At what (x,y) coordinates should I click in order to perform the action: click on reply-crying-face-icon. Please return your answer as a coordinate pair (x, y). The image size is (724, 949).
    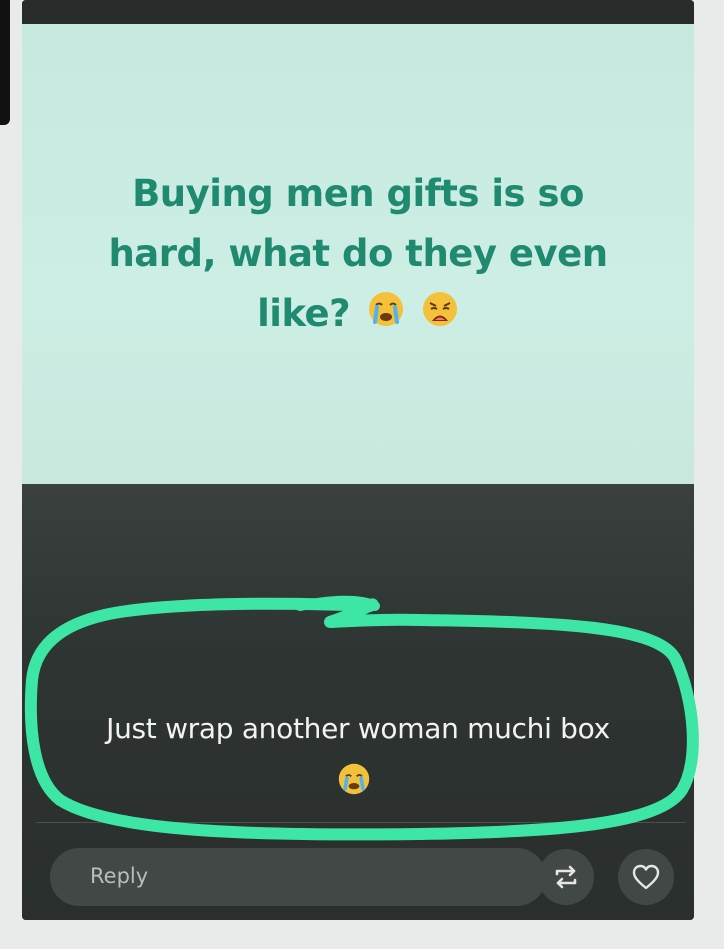
    Looking at the image, I should click on (354, 781).